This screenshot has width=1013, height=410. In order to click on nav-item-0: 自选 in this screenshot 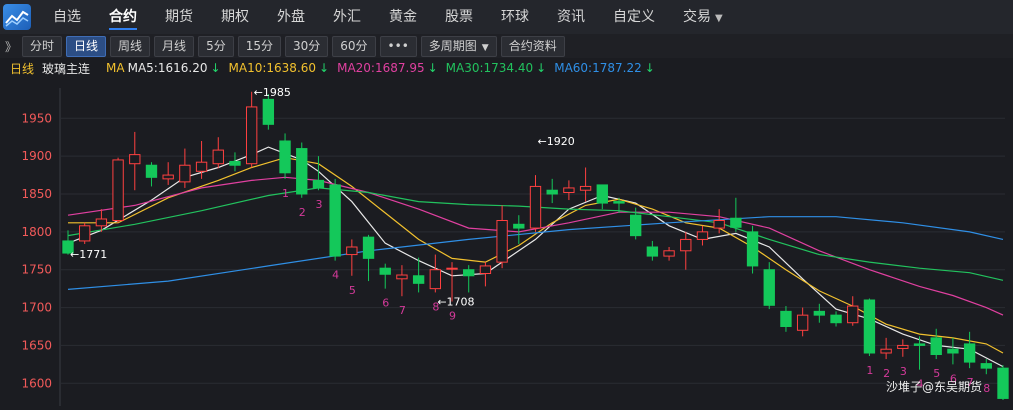, I will do `click(67, 17)`.